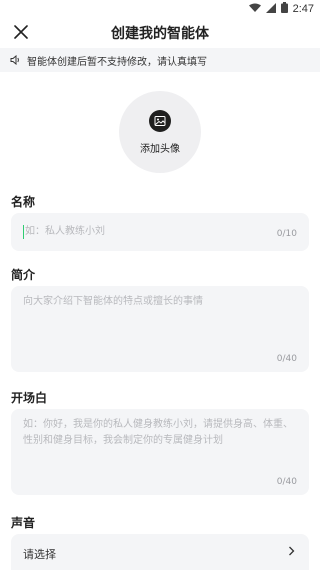 The image size is (320, 570). What do you see at coordinates (284, 9) in the screenshot?
I see `battery-icon` at bounding box center [284, 9].